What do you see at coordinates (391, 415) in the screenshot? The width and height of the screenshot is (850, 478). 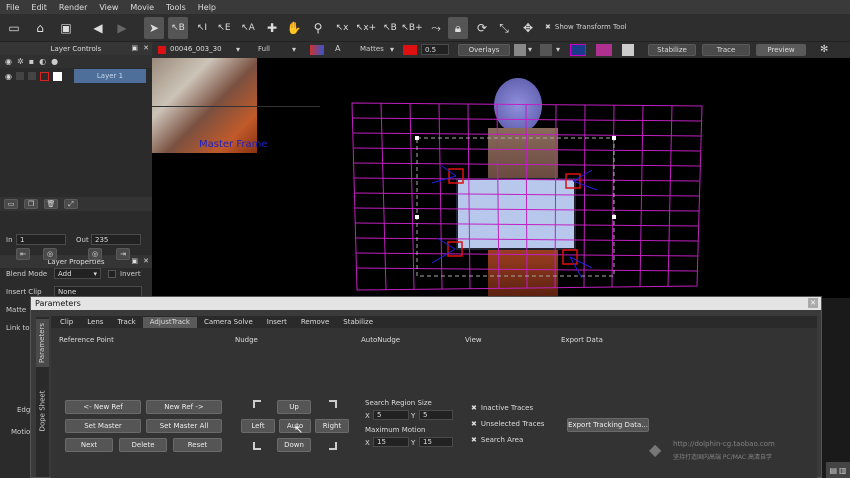 I see `search-region-x-field: 5` at bounding box center [391, 415].